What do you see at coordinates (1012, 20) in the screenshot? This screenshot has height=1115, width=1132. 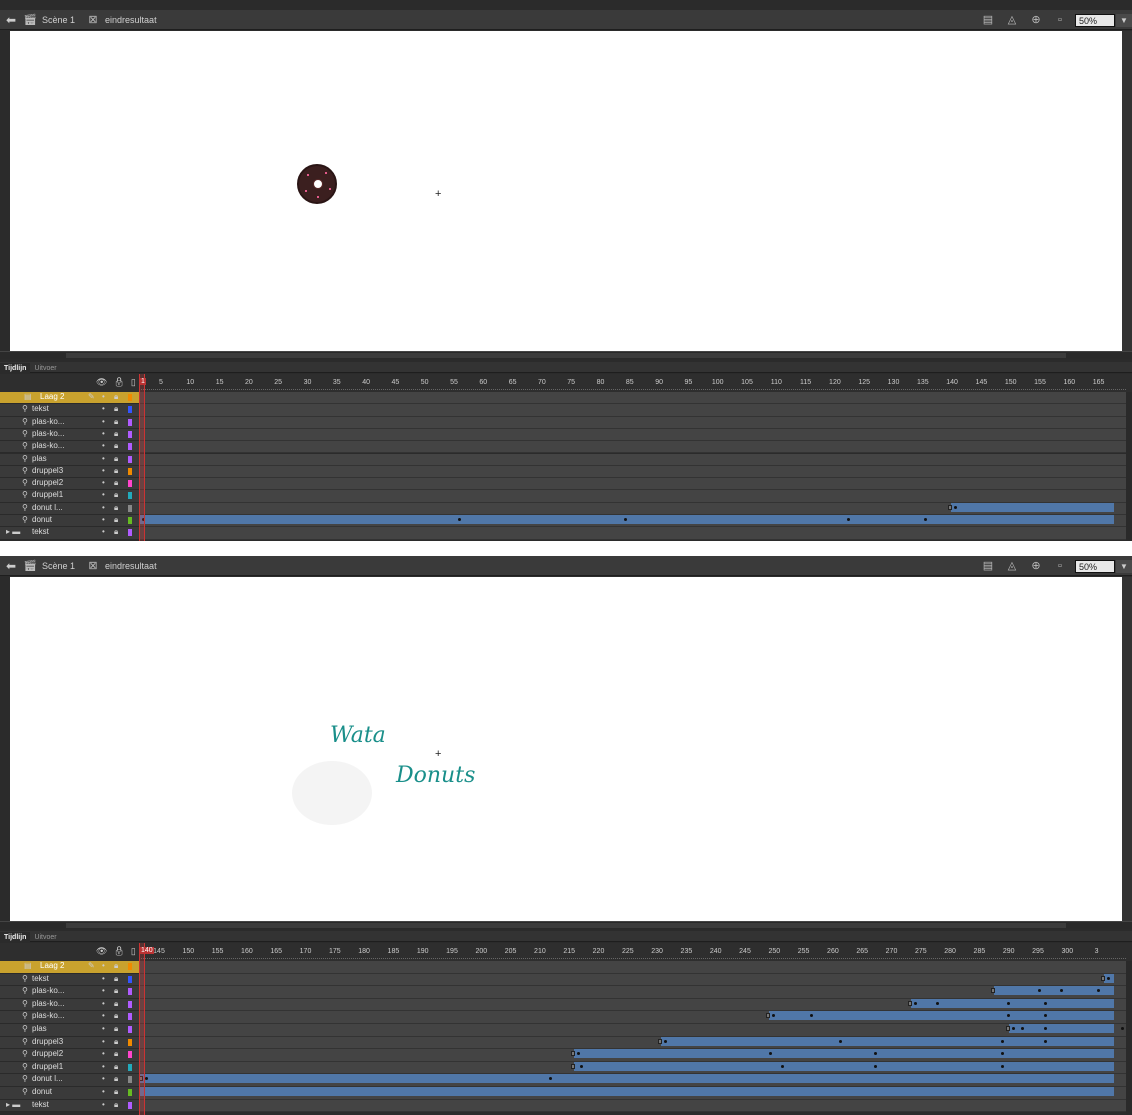 I see `edit-symbols-icon: ◬` at bounding box center [1012, 20].